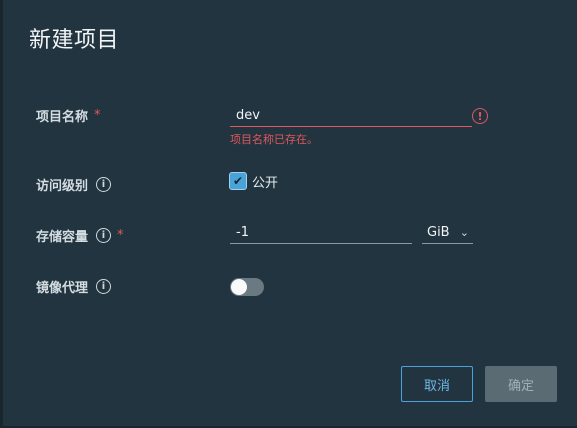 The height and width of the screenshot is (428, 577). I want to click on dialog-title: 新建项目, so click(74, 40).